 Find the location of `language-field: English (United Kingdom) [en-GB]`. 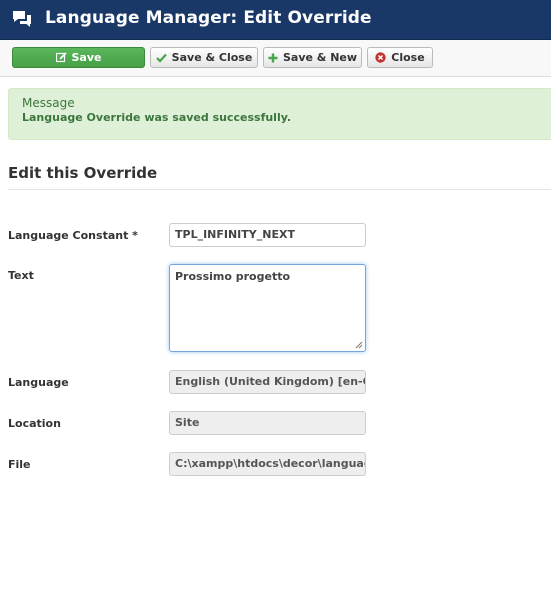

language-field: English (United Kingdom) [en-GB] is located at coordinates (267, 382).